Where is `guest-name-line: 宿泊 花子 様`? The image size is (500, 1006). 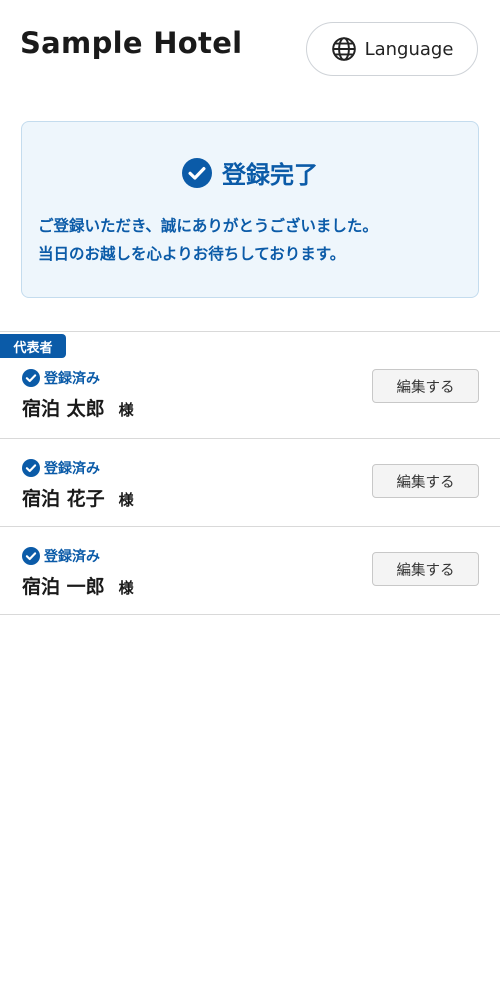 guest-name-line: 宿泊 花子 様 is located at coordinates (78, 497).